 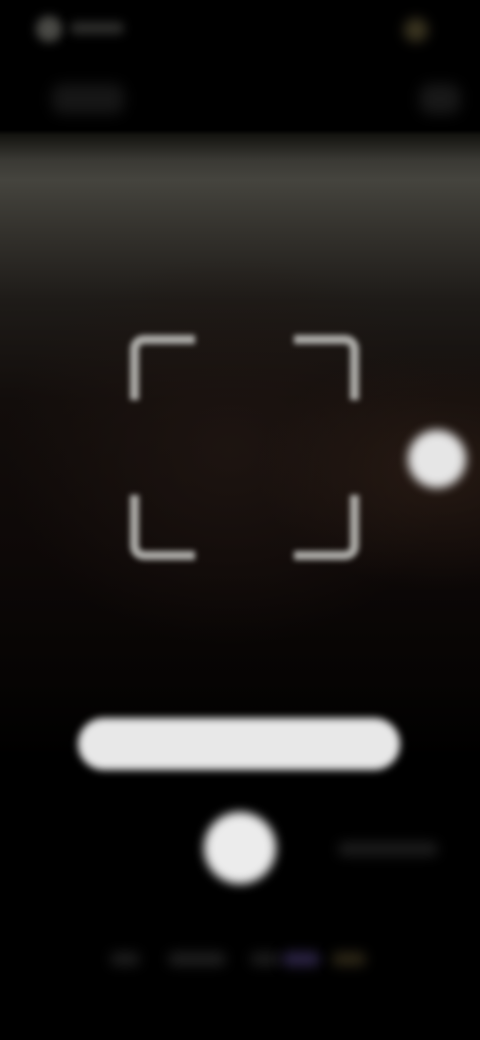 What do you see at coordinates (97, 28) in the screenshot?
I see `status-left-text` at bounding box center [97, 28].